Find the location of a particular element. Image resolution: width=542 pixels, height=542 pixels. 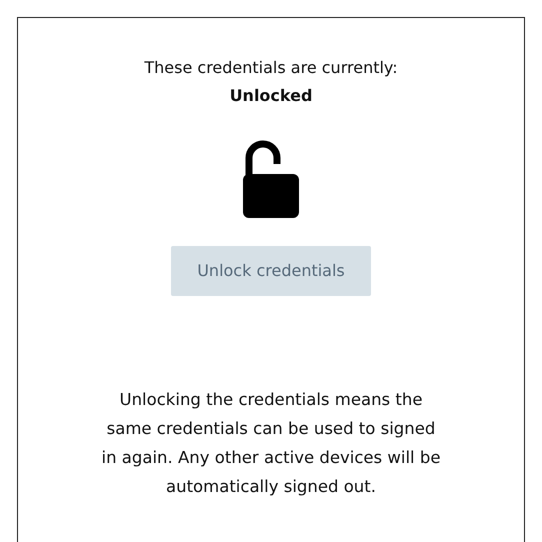

status-label: These credentials are currently: is located at coordinates (271, 68).